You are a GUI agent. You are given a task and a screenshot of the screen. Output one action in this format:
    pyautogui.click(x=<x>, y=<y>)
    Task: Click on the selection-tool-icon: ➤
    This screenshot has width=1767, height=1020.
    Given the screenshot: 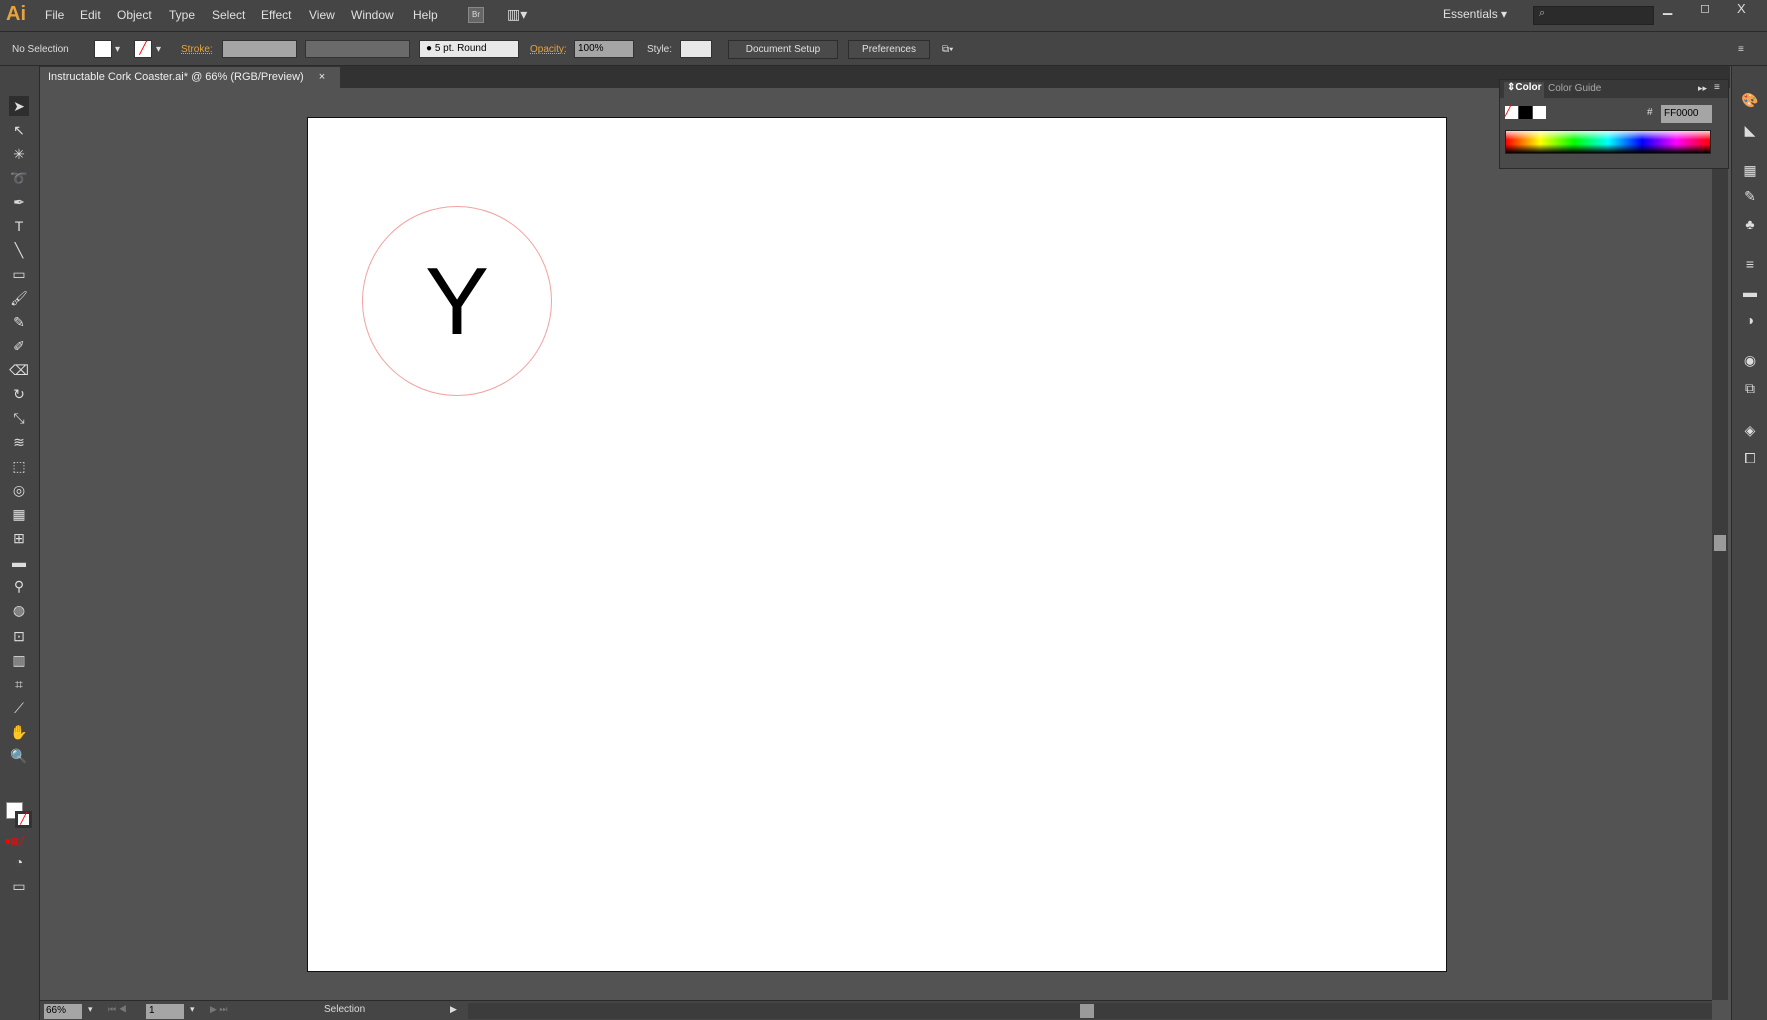 What is the action you would take?
    pyautogui.click(x=19, y=106)
    